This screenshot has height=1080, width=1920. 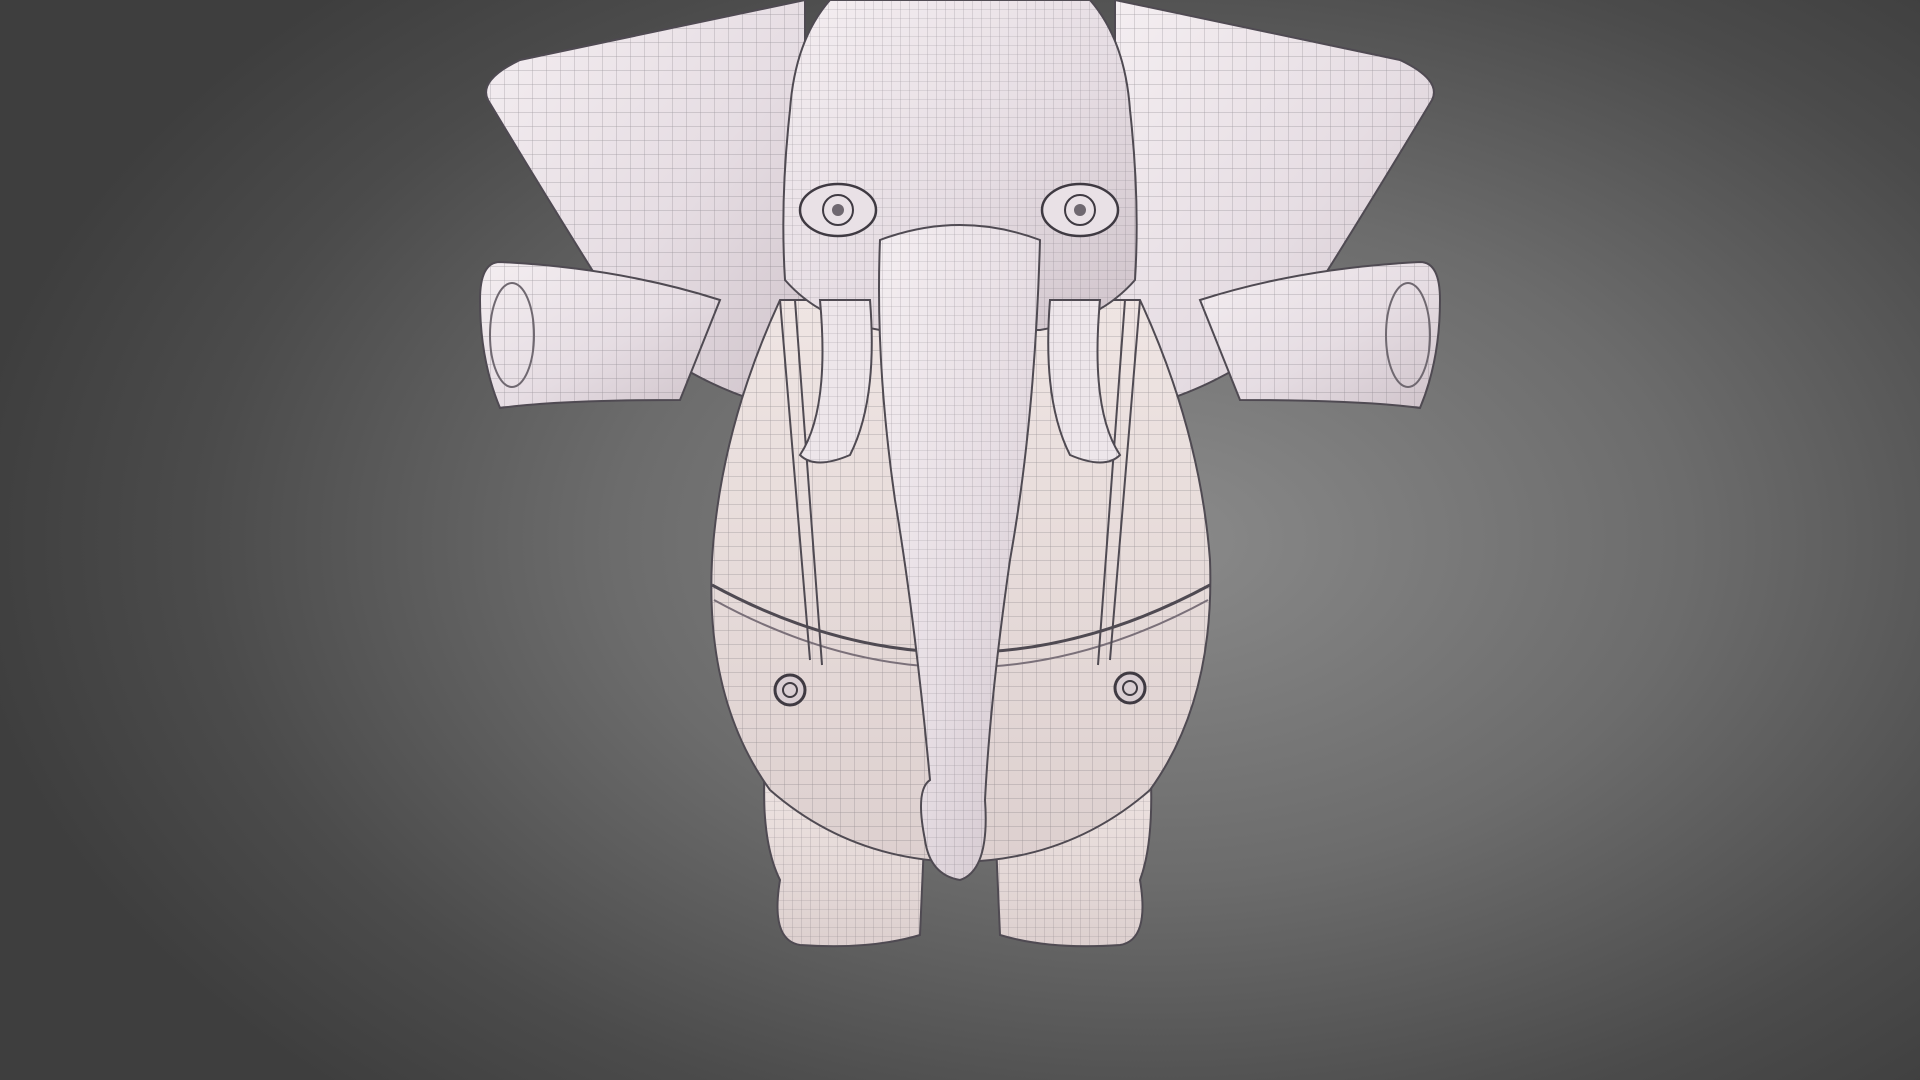 I want to click on right-button, so click(x=1130, y=688).